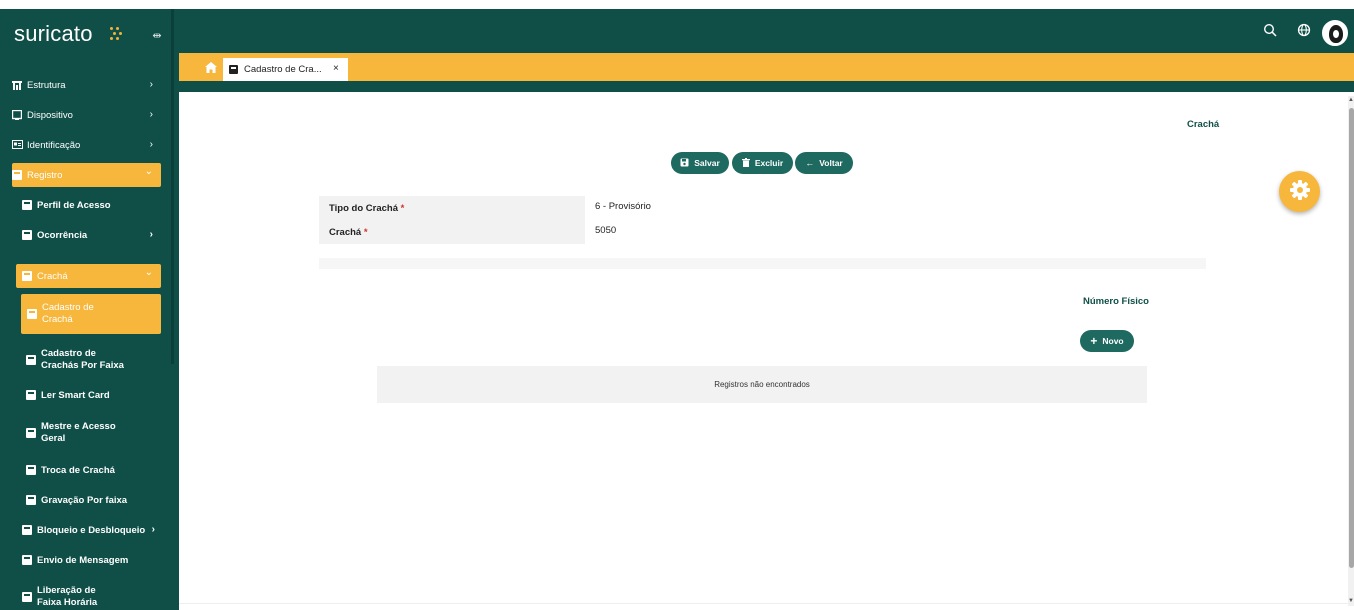 The width and height of the screenshot is (1354, 610). I want to click on floppy-icon, so click(684, 163).